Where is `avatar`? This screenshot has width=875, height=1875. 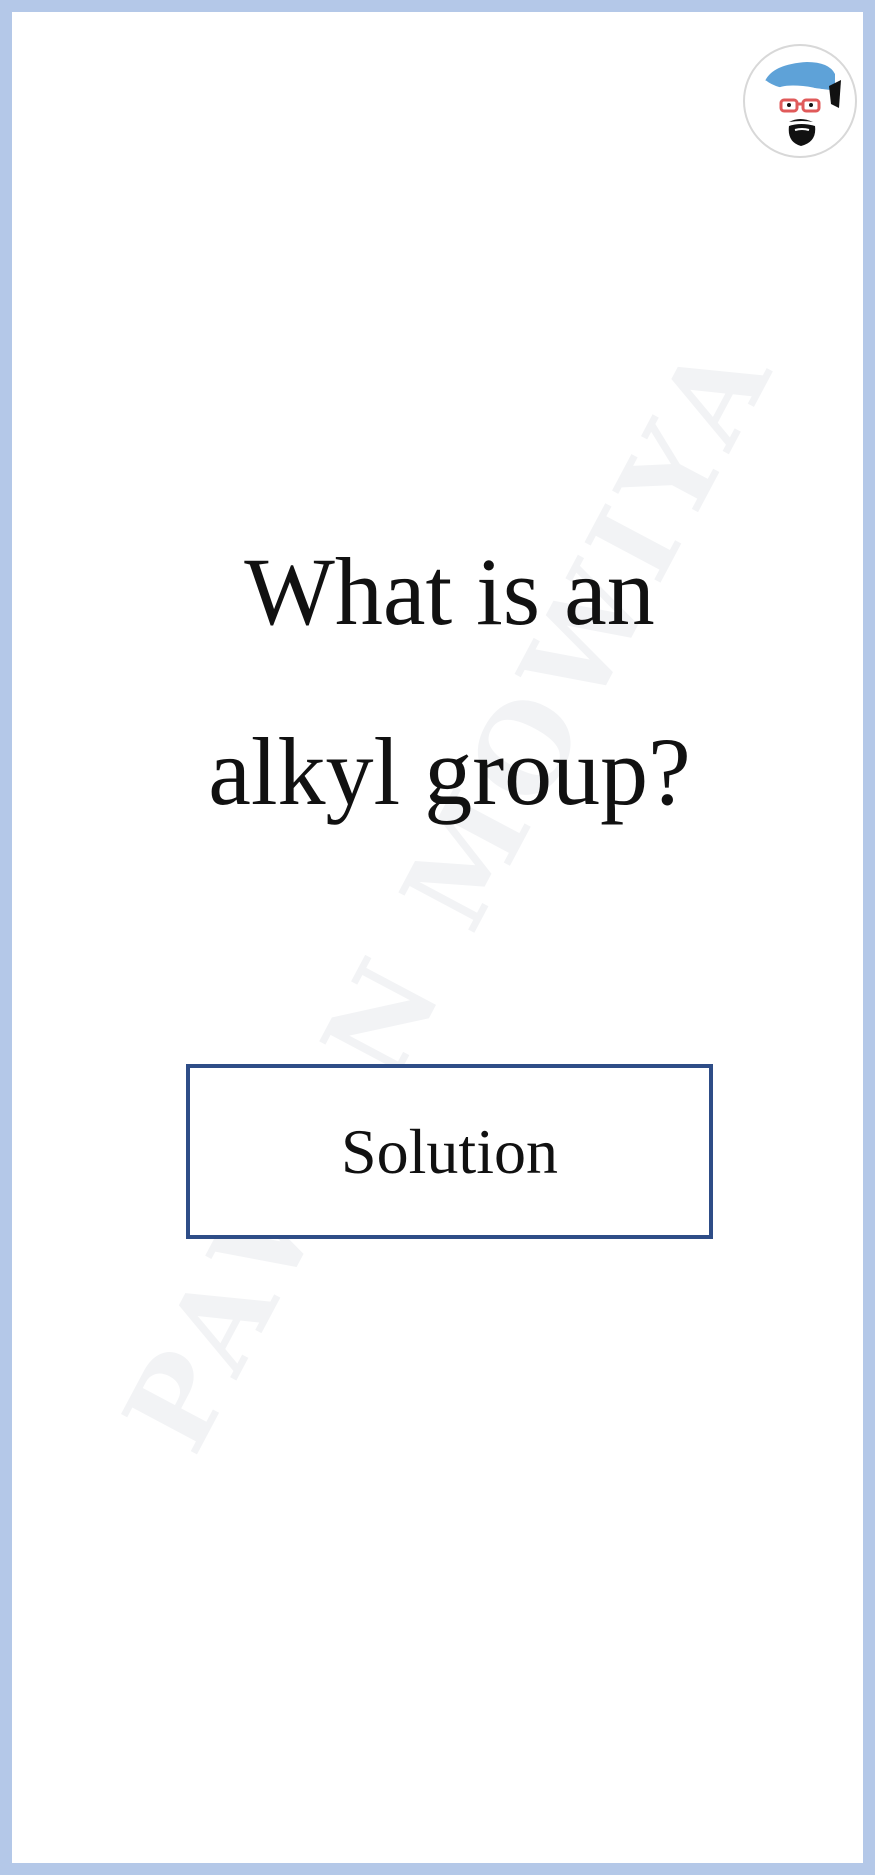
avatar is located at coordinates (800, 101).